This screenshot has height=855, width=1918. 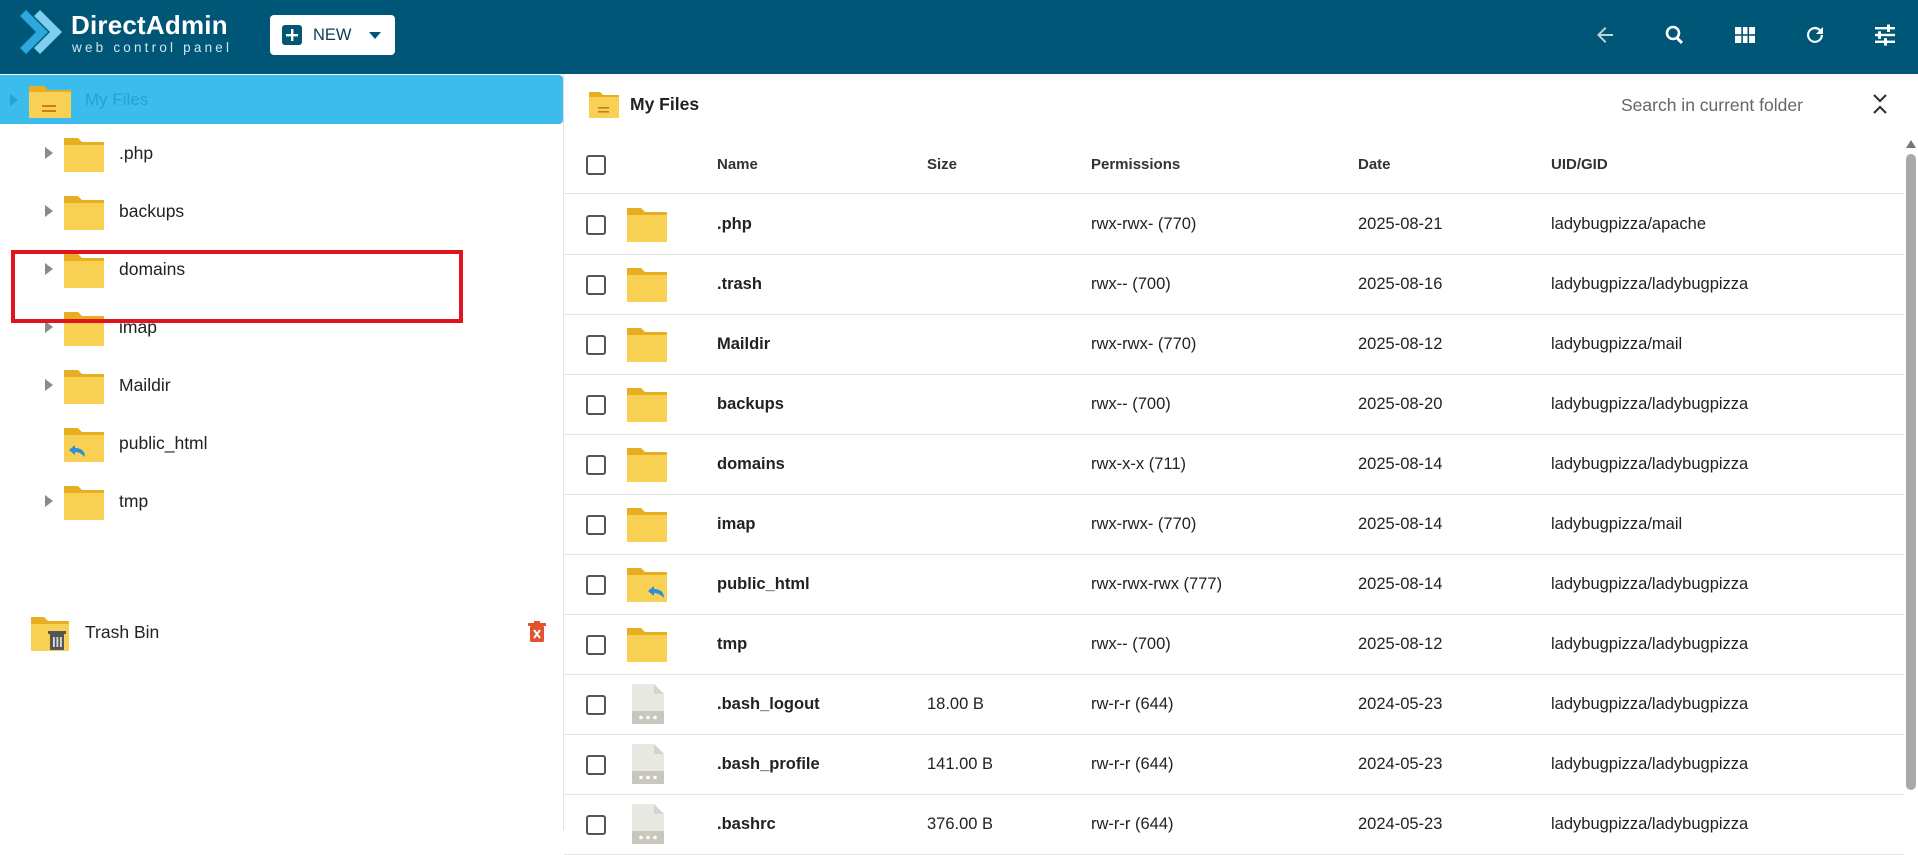 What do you see at coordinates (332, 35) in the screenshot?
I see `new-button: NEW` at bounding box center [332, 35].